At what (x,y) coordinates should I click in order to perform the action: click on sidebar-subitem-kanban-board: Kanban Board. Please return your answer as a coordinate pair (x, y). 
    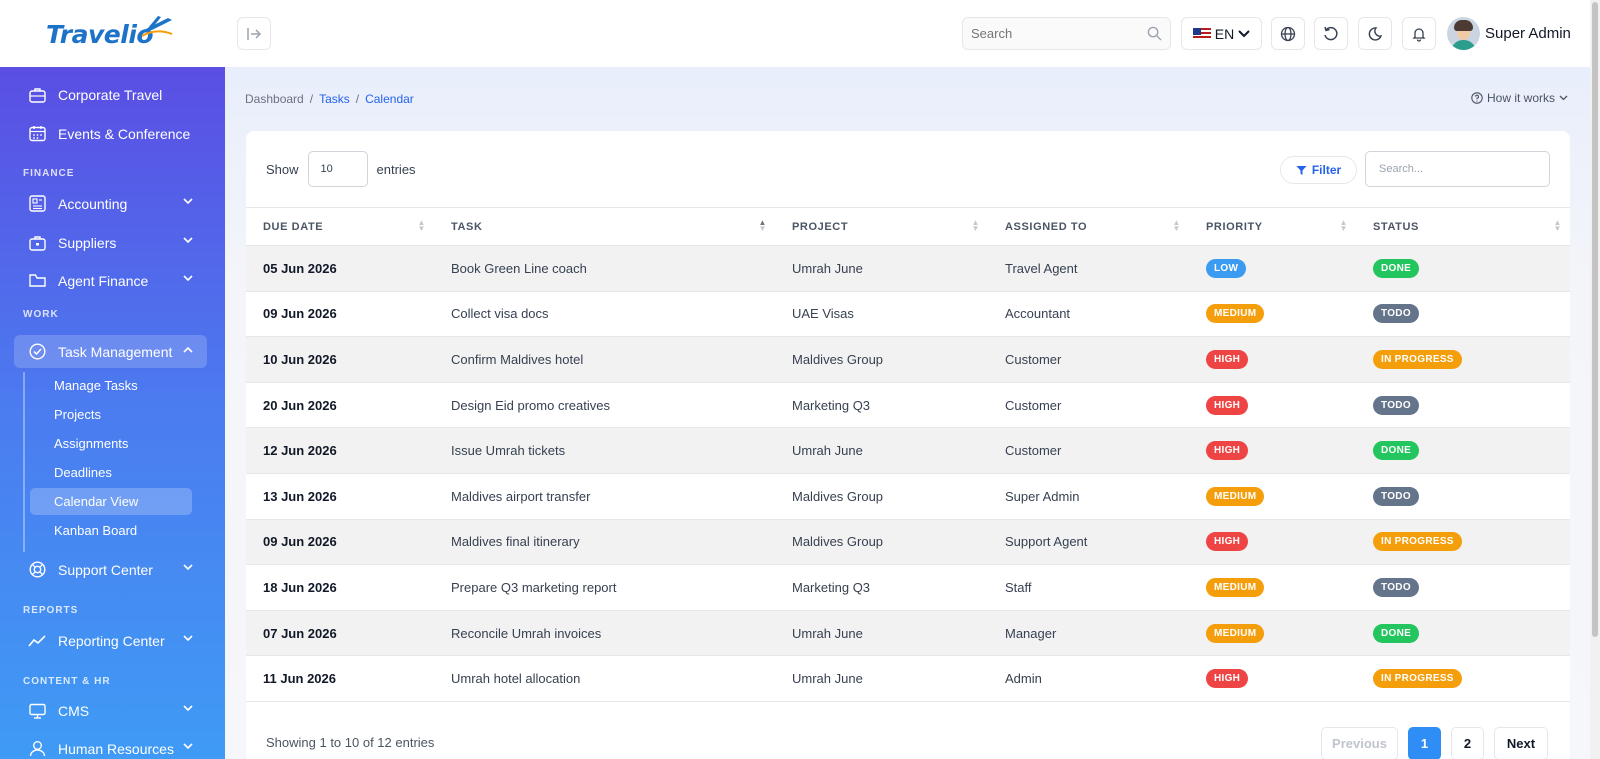
    Looking at the image, I should click on (111, 530).